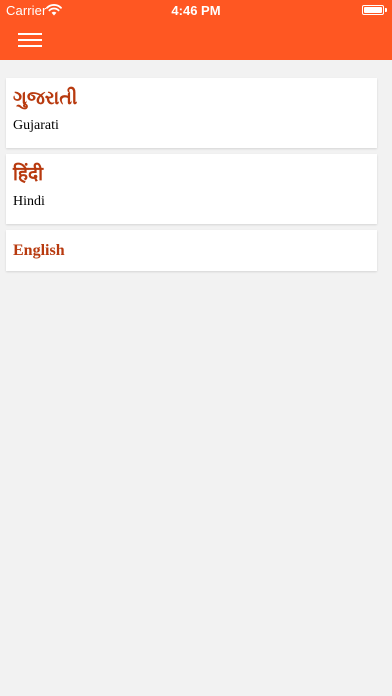 Image resolution: width=392 pixels, height=696 pixels. I want to click on language-english-name: Gujarati, so click(36, 125).